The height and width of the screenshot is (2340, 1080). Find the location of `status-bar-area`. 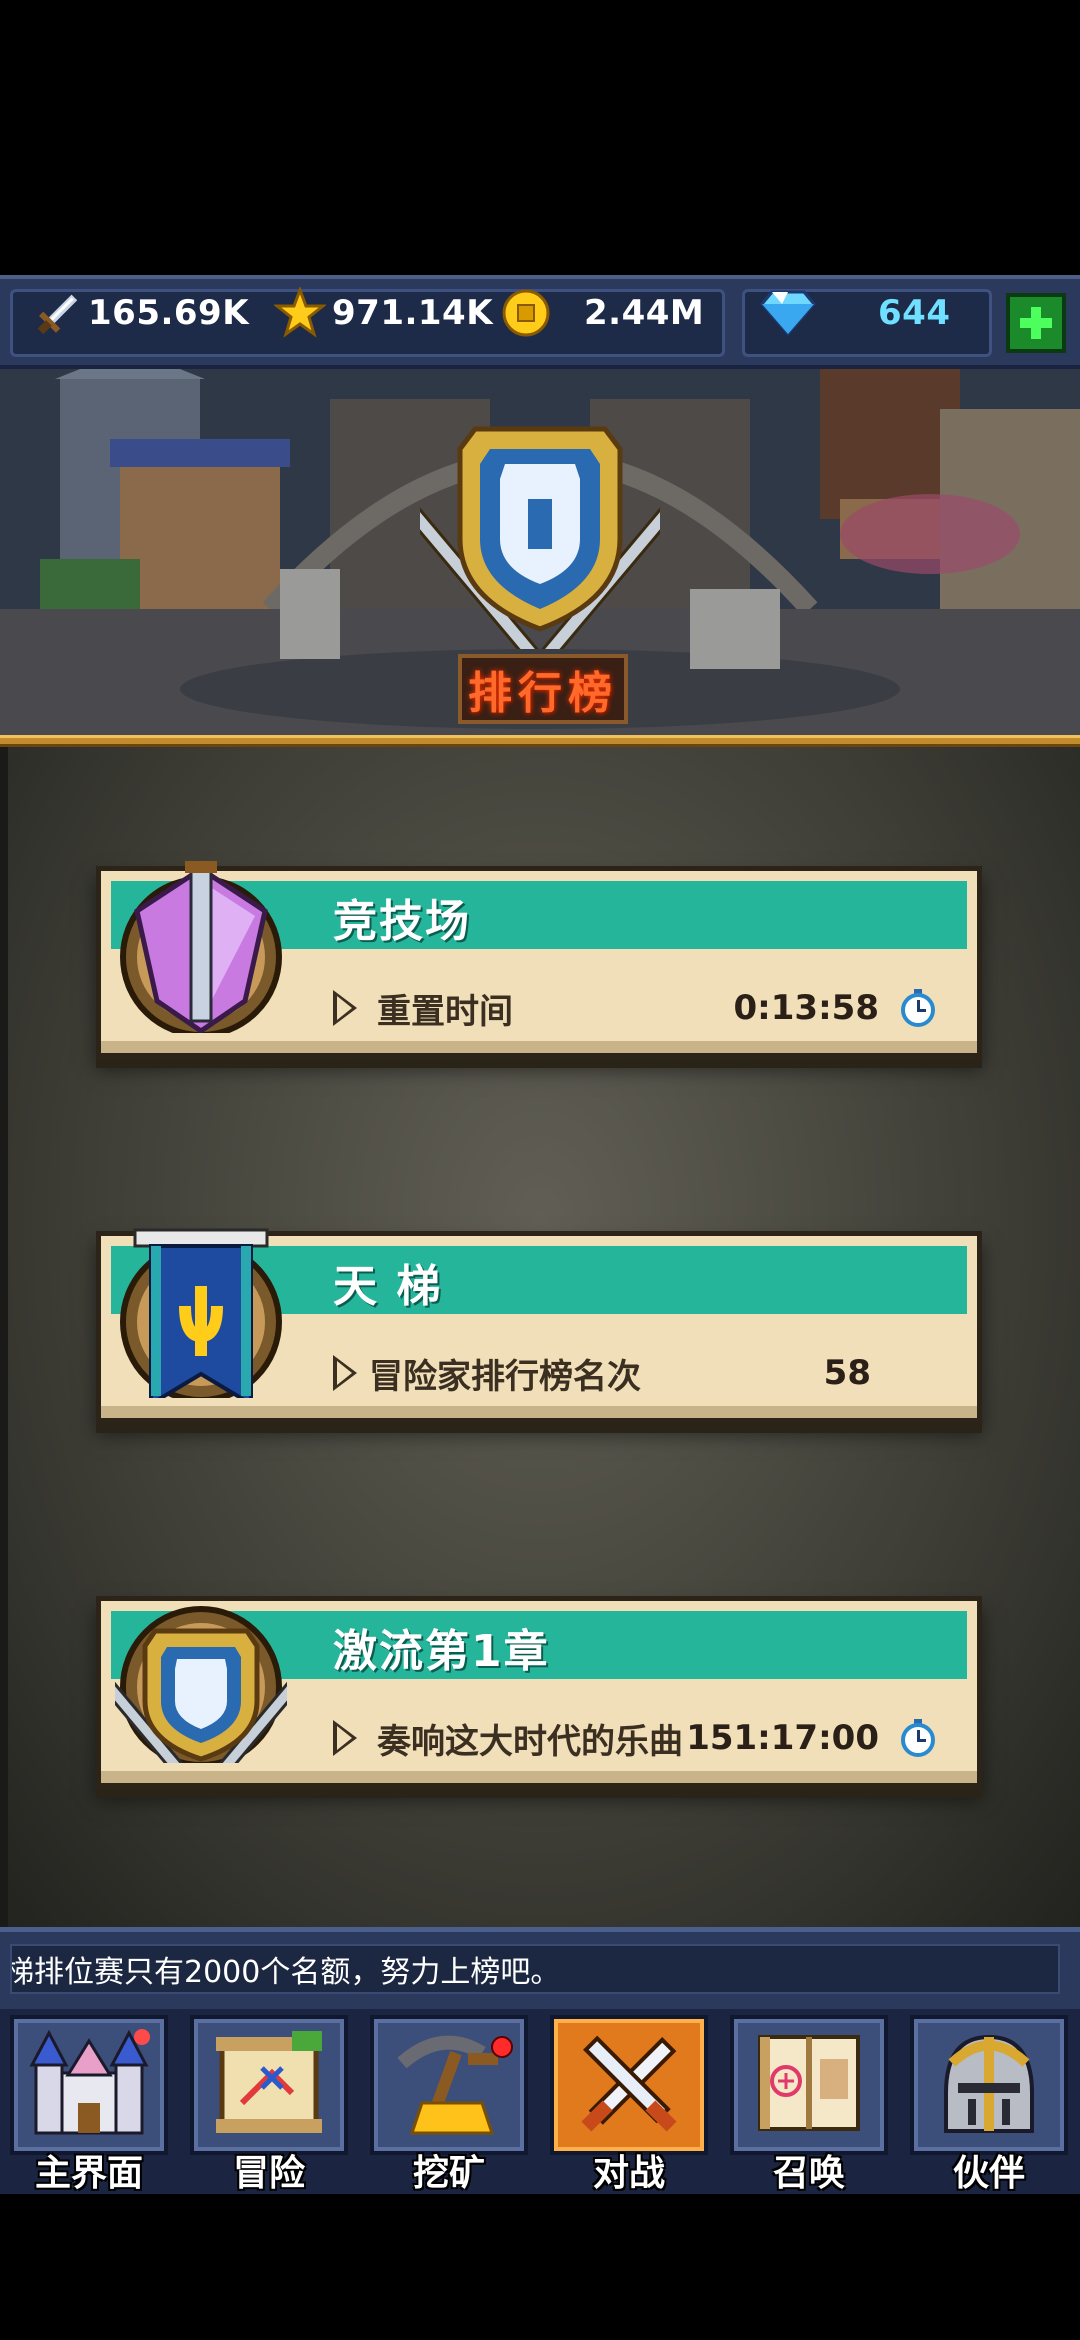

status-bar-area is located at coordinates (540, 137).